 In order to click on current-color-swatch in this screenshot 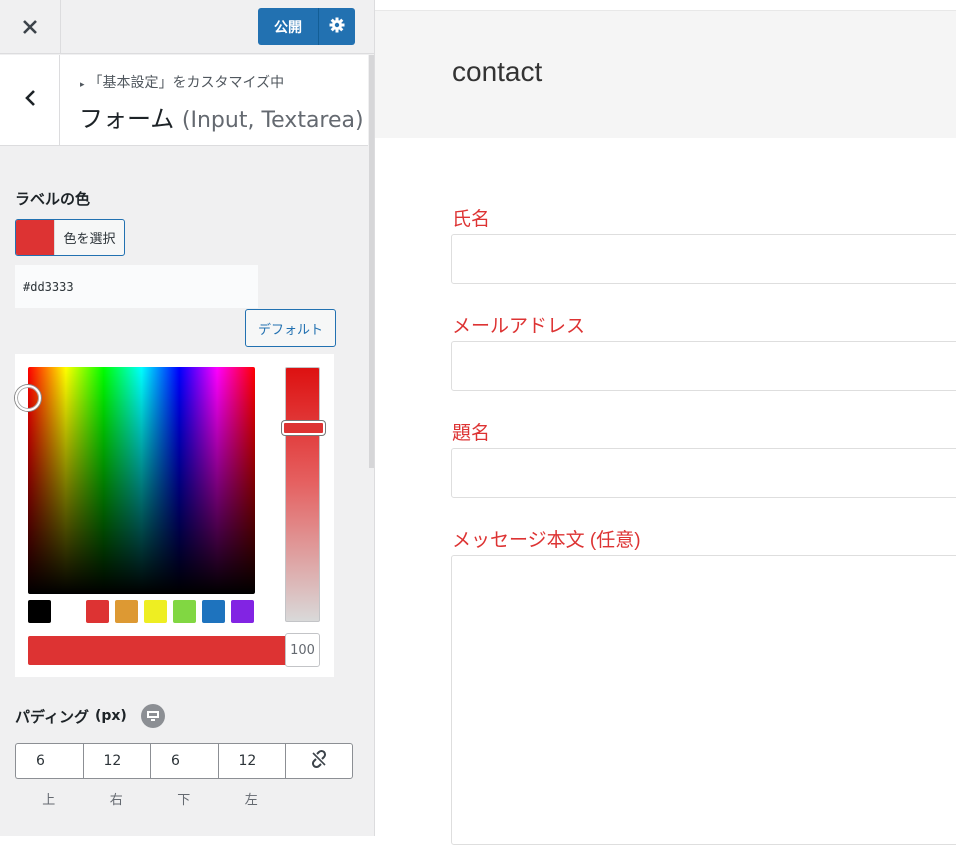, I will do `click(35, 237)`.